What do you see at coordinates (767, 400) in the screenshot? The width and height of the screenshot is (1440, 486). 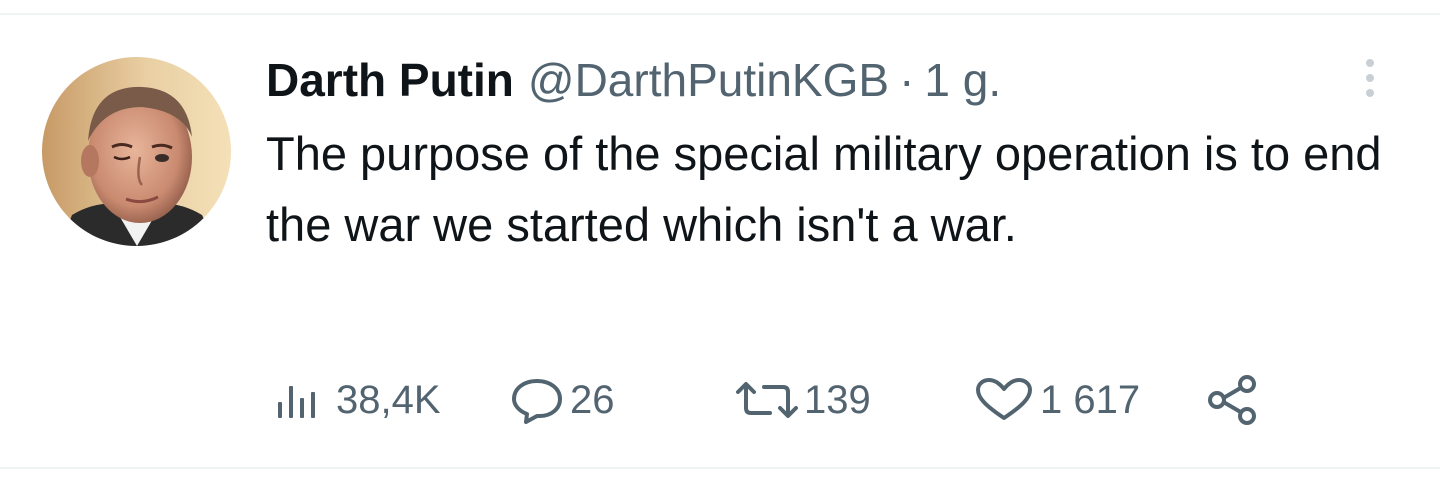 I see `retweet-arrows-icon` at bounding box center [767, 400].